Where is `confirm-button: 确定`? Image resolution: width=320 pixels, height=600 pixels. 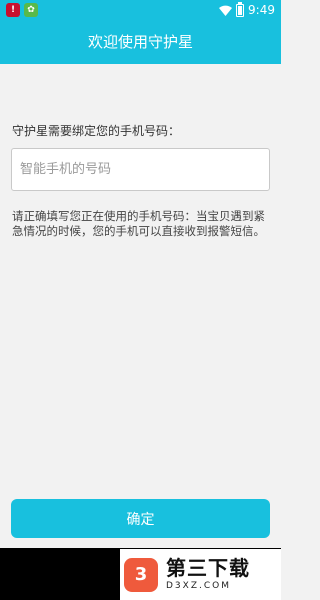
confirm-button: 确定 is located at coordinates (140, 518).